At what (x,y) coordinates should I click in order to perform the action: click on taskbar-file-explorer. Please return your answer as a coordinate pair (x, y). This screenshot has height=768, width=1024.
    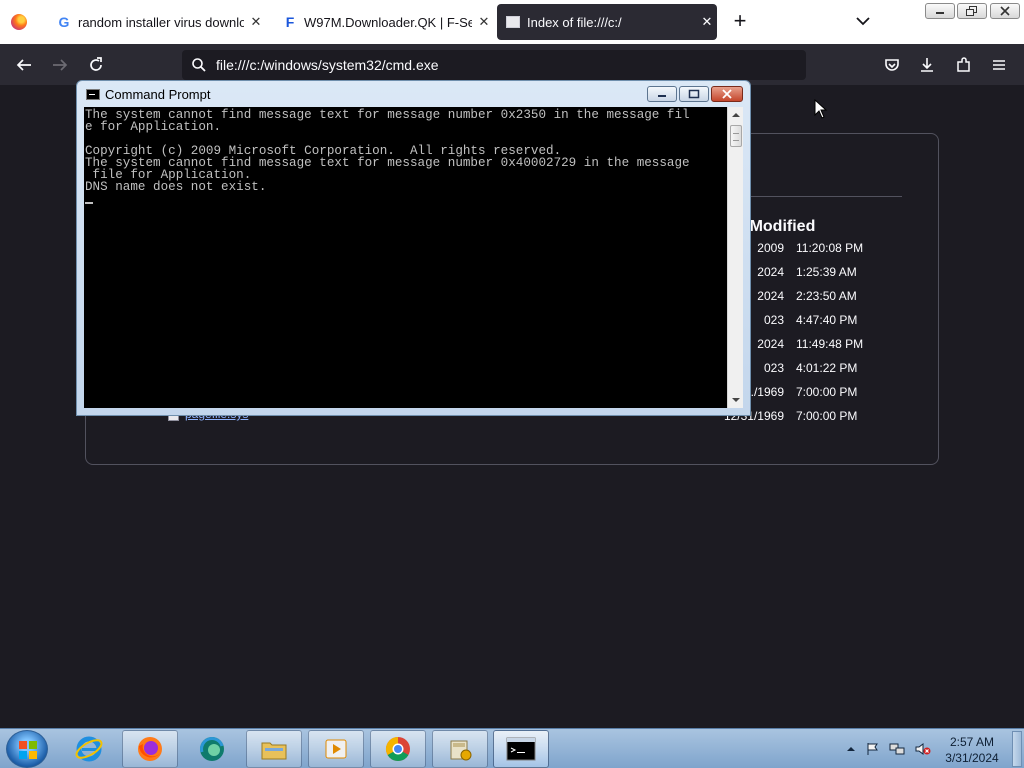
    Looking at the image, I should click on (274, 749).